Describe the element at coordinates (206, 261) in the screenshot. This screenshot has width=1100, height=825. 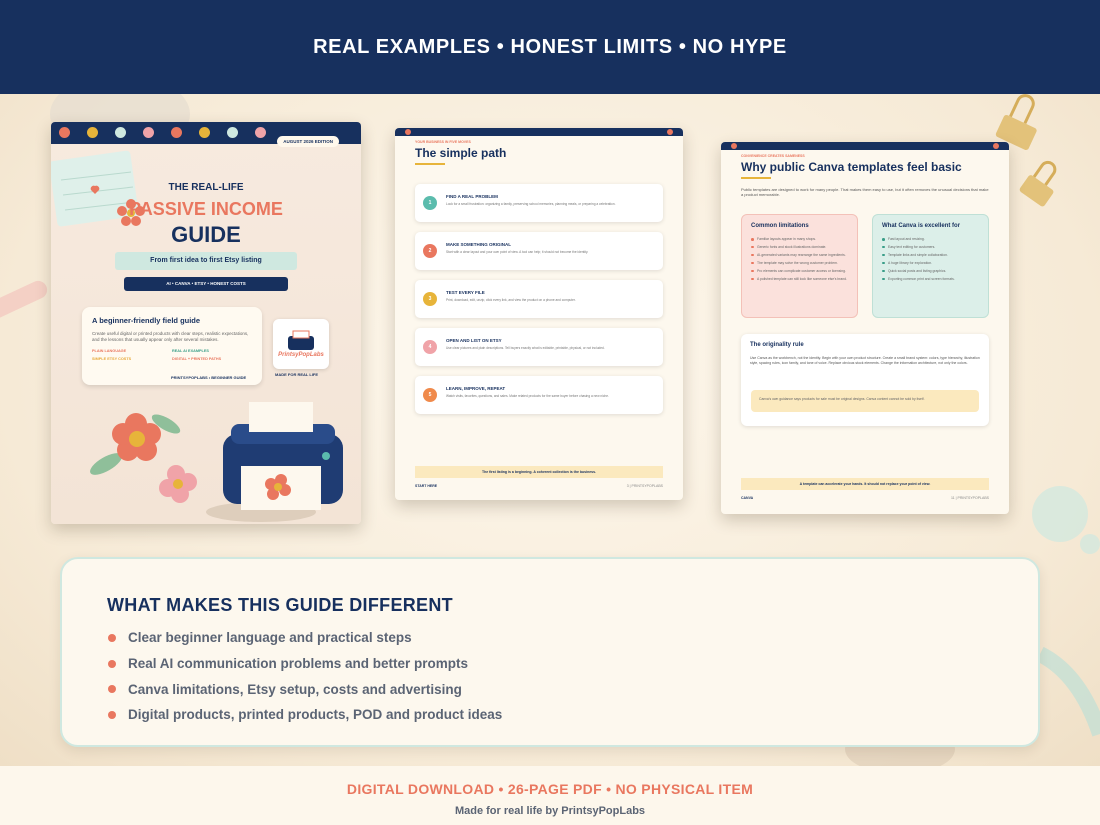
I see `cover-subtitle: From first idea to first Etsy listing` at that location.